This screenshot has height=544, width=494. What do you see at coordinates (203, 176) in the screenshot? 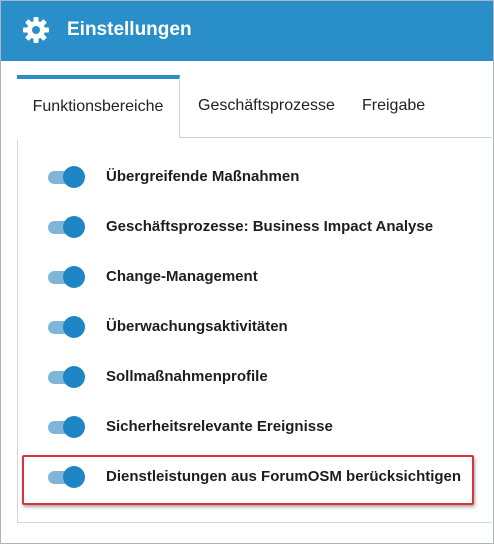
I see `setting-label: Übergreifende Maßnahmen` at bounding box center [203, 176].